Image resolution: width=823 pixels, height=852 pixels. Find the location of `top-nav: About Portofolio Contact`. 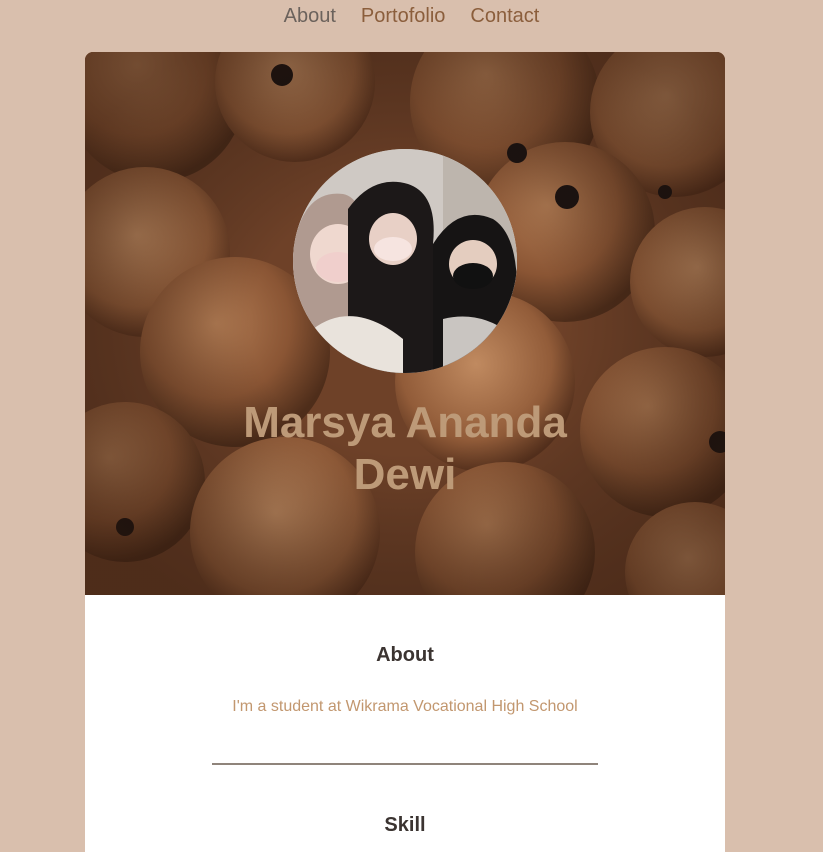

top-nav: About Portofolio Contact is located at coordinates (411, 16).